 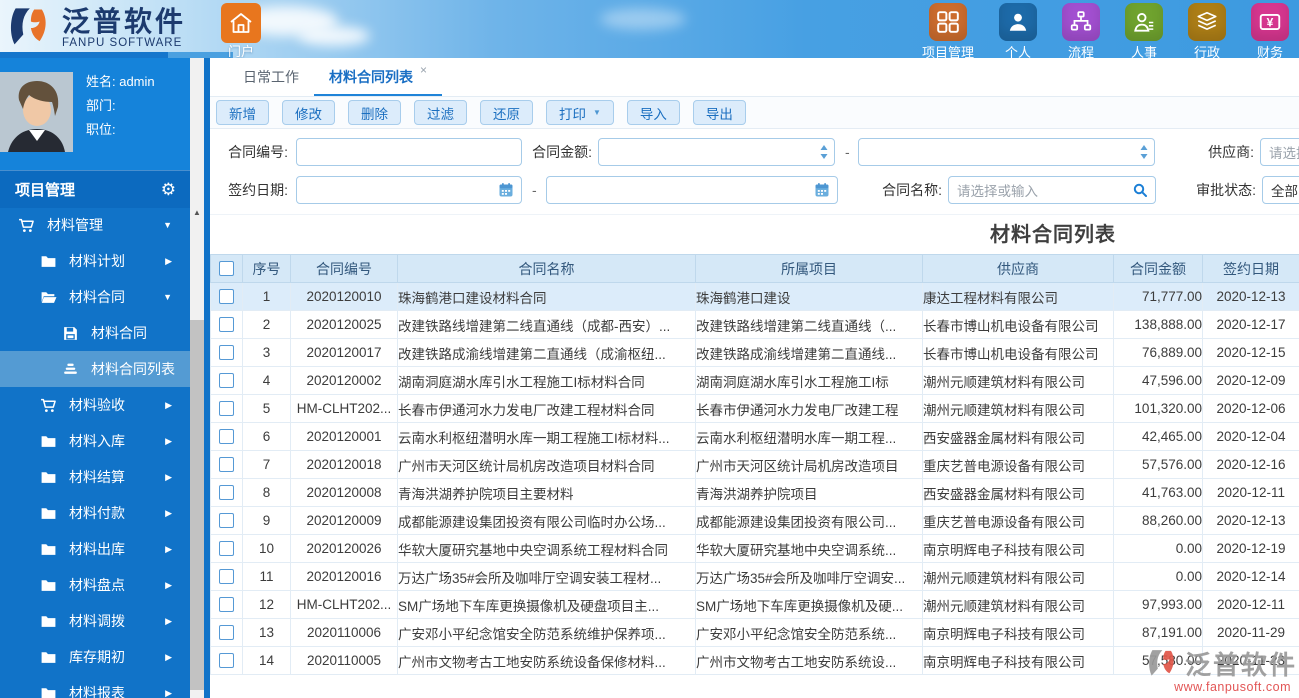 I want to click on cell-no: 2020110006, so click(x=344, y=632).